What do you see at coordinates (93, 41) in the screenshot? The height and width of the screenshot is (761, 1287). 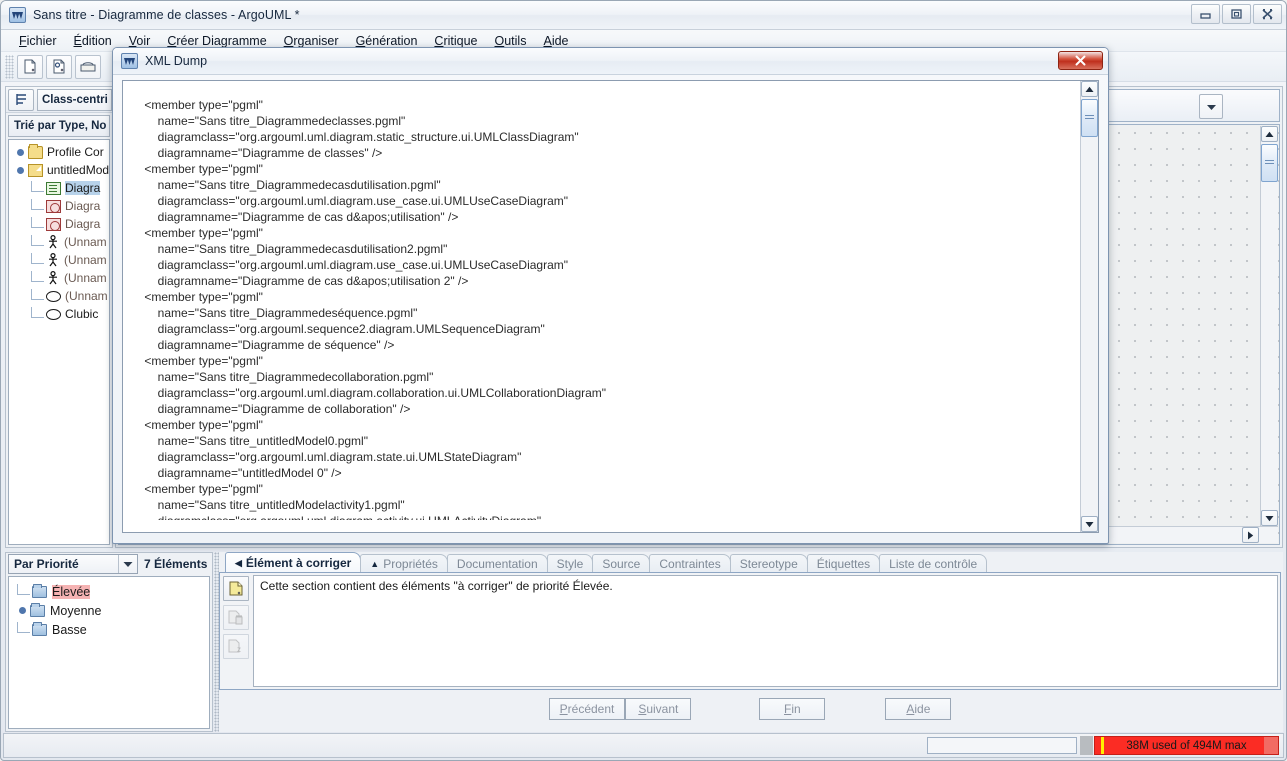 I see `menu-edition: Édition` at bounding box center [93, 41].